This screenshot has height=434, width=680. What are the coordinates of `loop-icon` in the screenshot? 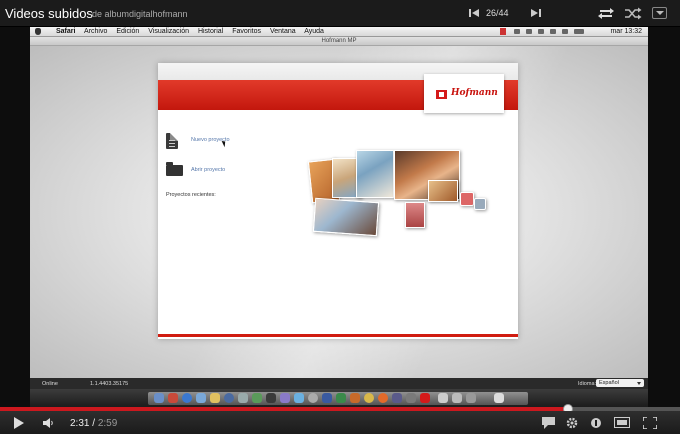 It's located at (606, 13).